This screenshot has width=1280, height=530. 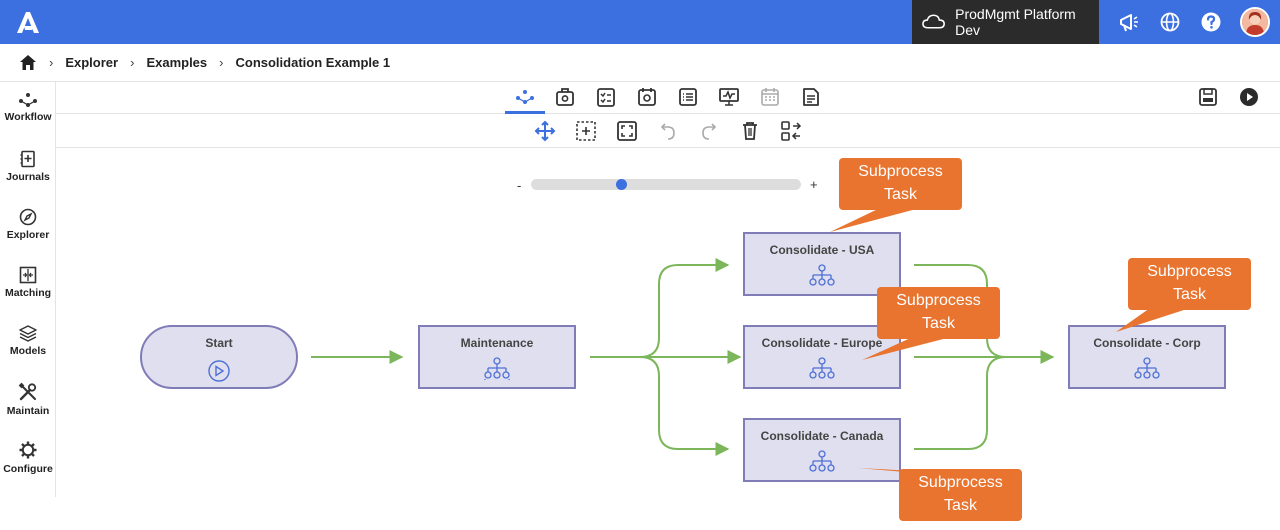 I want to click on callout-pointers, so click(x=1010, y=340).